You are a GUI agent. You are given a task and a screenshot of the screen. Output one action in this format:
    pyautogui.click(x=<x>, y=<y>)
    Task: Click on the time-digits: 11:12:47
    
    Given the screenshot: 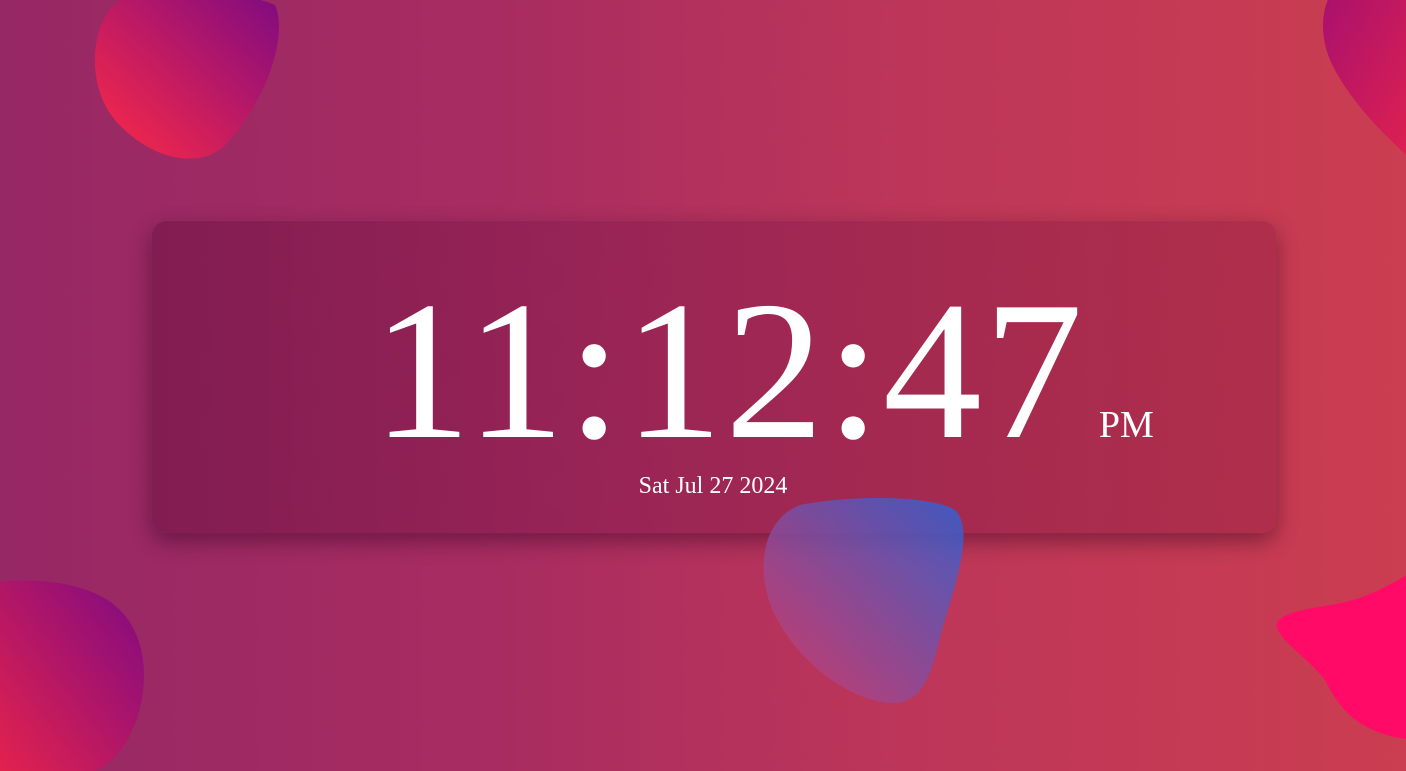 What is the action you would take?
    pyautogui.click(x=728, y=370)
    